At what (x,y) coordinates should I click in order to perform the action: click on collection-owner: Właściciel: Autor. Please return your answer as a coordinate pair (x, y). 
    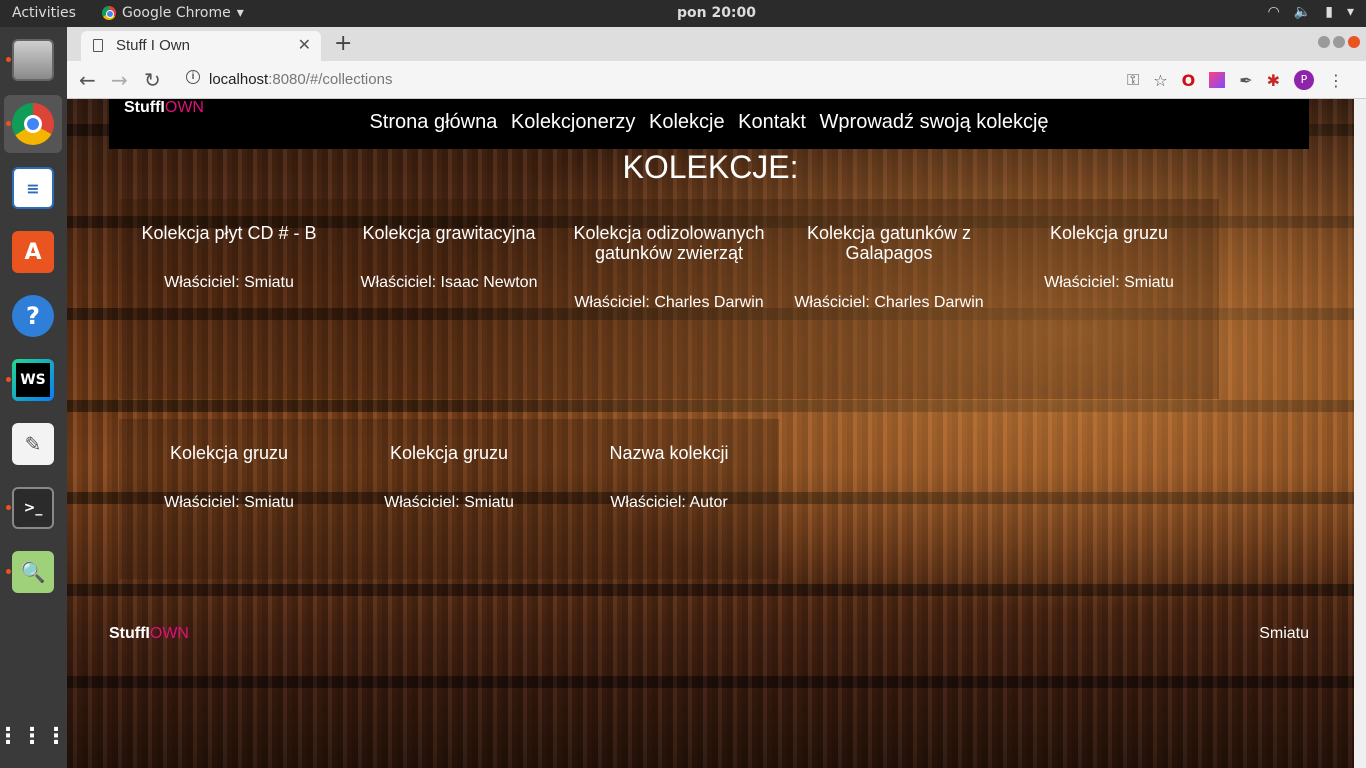
    Looking at the image, I should click on (669, 502).